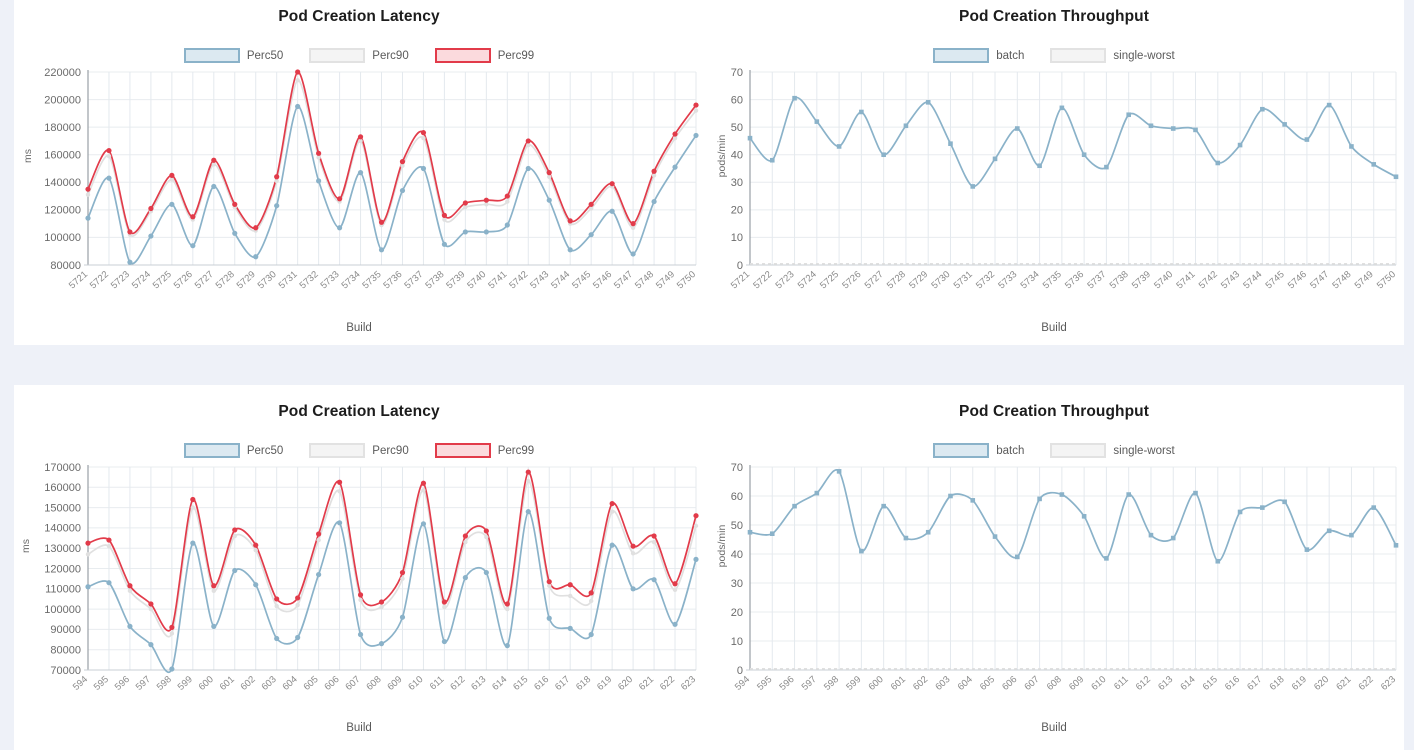 The height and width of the screenshot is (750, 1414). What do you see at coordinates (62, 73) in the screenshot?
I see `svg-text: 220000` at bounding box center [62, 73].